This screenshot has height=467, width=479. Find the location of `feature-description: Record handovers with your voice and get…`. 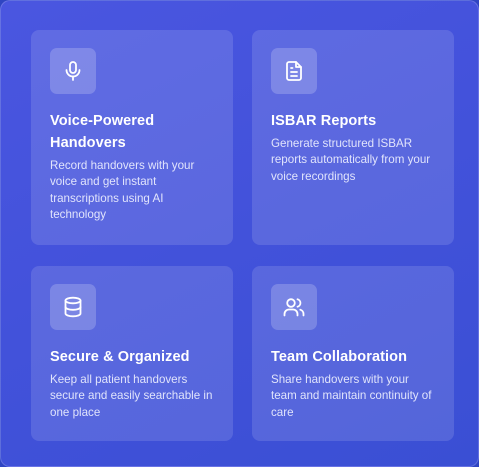

feature-description: Record handovers with your voice and get… is located at coordinates (122, 190).